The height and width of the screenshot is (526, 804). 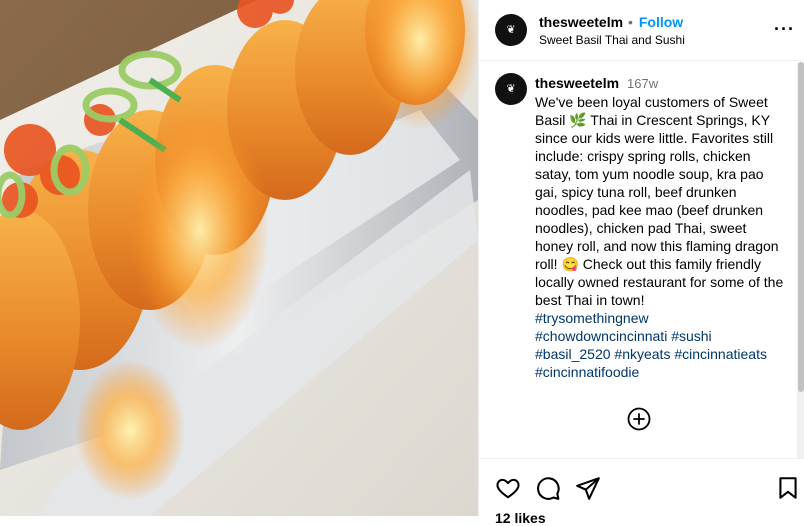 I want to click on header-username-line: thesweetelm • Follow, so click(x=611, y=22).